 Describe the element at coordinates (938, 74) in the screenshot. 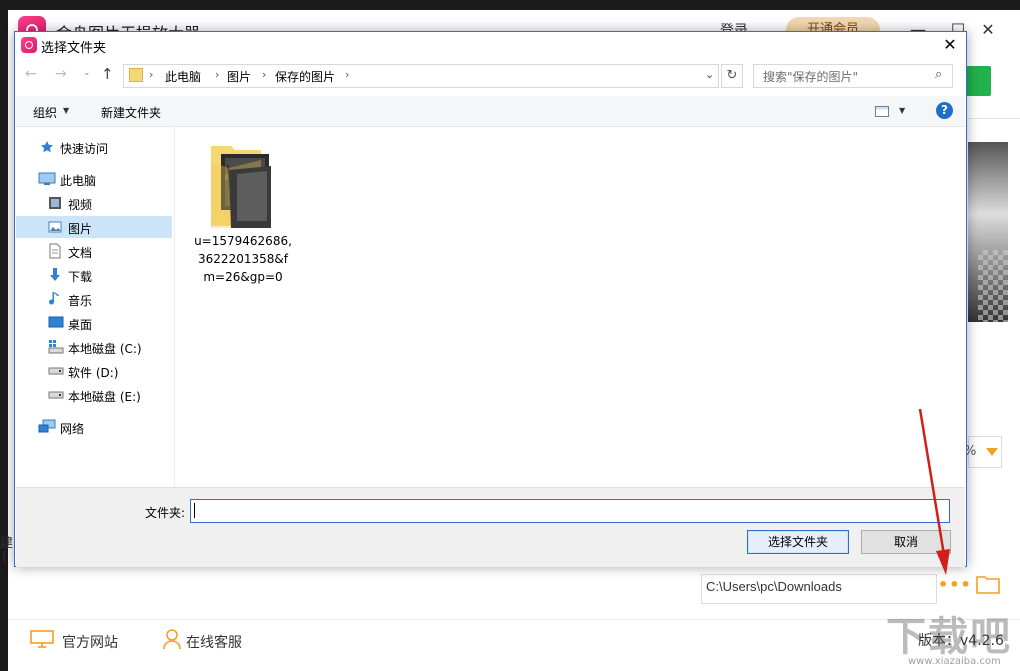

I see `search-icon: ⌕` at that location.